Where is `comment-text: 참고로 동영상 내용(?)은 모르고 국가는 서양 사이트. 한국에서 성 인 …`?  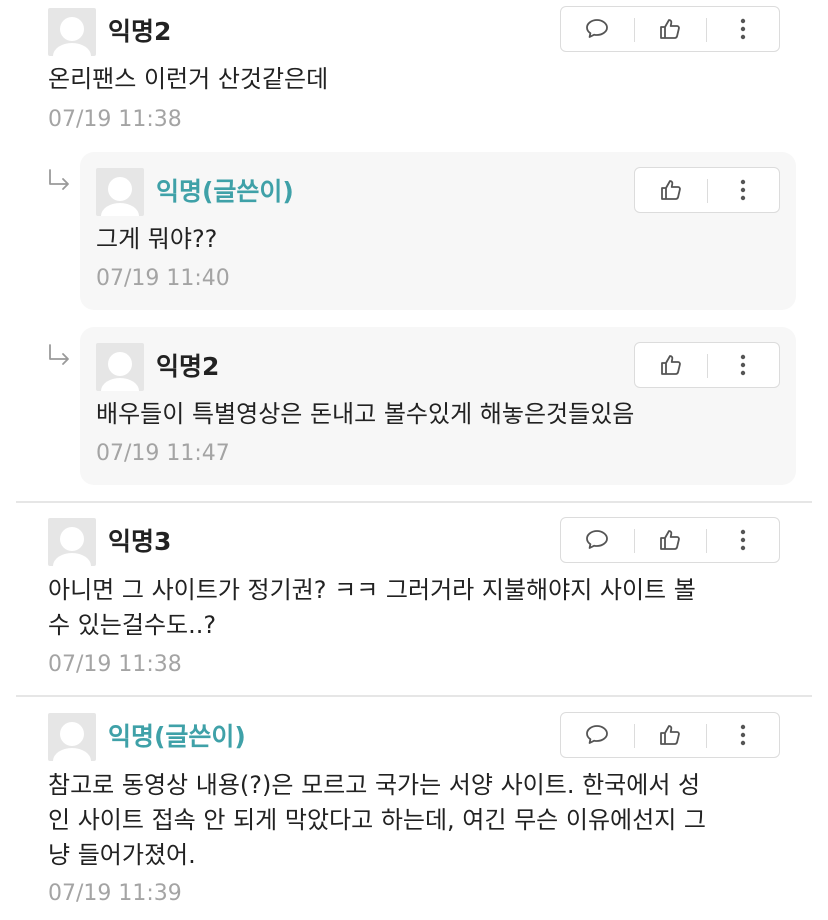 comment-text: 참고로 동영상 내용(?)은 모르고 국가는 서양 사이트. 한국에서 성 인 … is located at coordinates (377, 820).